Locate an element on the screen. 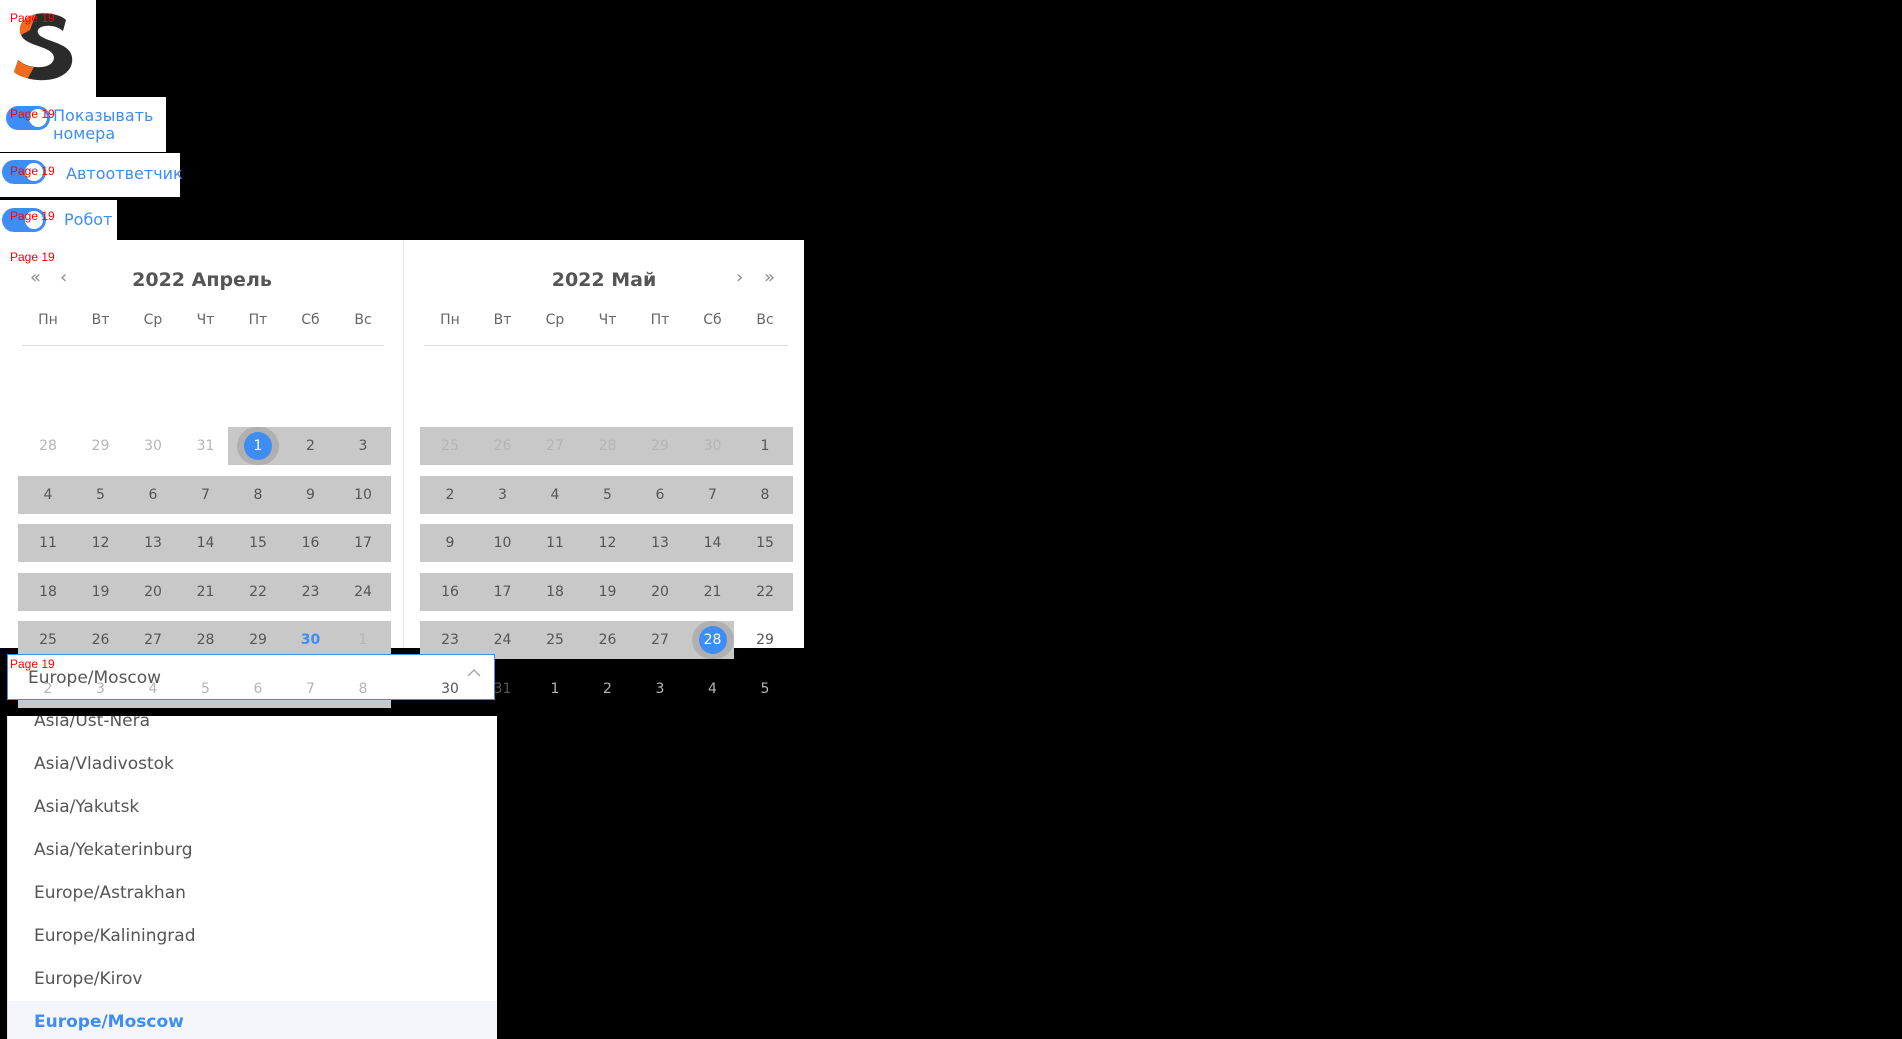  next-month-icon: › is located at coordinates (739, 278).